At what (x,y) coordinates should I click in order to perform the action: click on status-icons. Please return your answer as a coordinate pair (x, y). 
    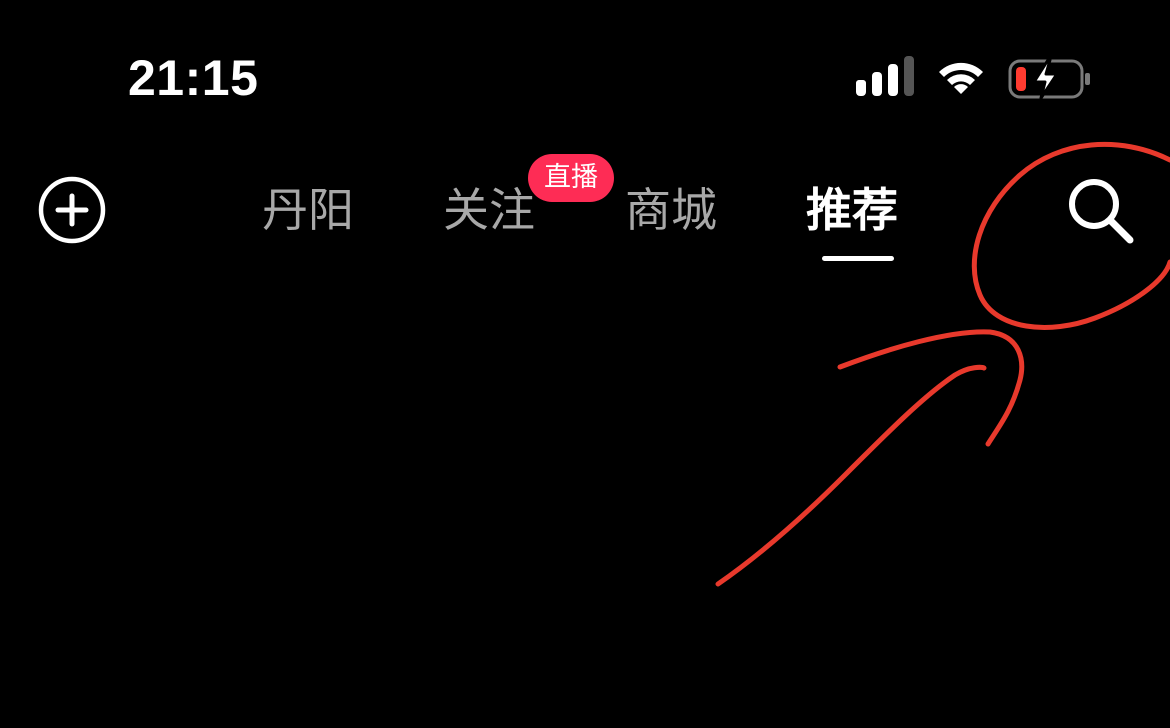
    Looking at the image, I should click on (977, 79).